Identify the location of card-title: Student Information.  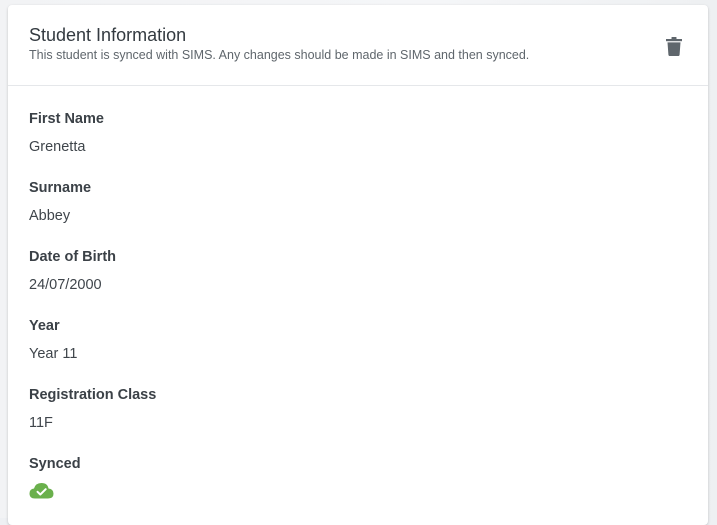
(108, 35).